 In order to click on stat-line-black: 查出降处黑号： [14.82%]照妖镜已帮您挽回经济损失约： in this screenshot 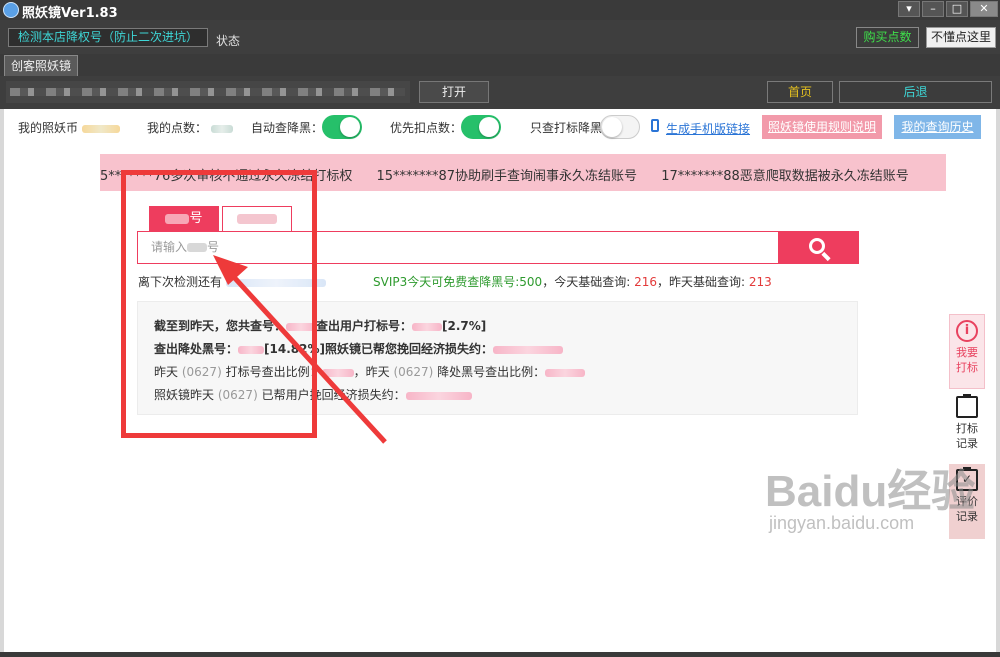, I will do `click(358, 348)`.